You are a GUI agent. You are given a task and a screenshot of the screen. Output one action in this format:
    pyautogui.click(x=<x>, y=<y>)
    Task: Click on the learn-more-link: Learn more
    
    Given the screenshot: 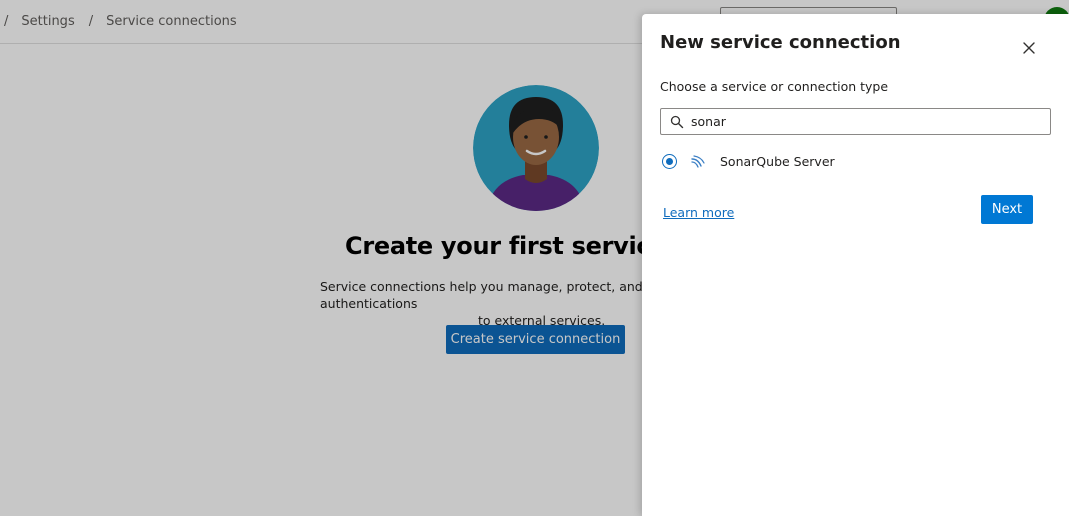 What is the action you would take?
    pyautogui.click(x=698, y=212)
    